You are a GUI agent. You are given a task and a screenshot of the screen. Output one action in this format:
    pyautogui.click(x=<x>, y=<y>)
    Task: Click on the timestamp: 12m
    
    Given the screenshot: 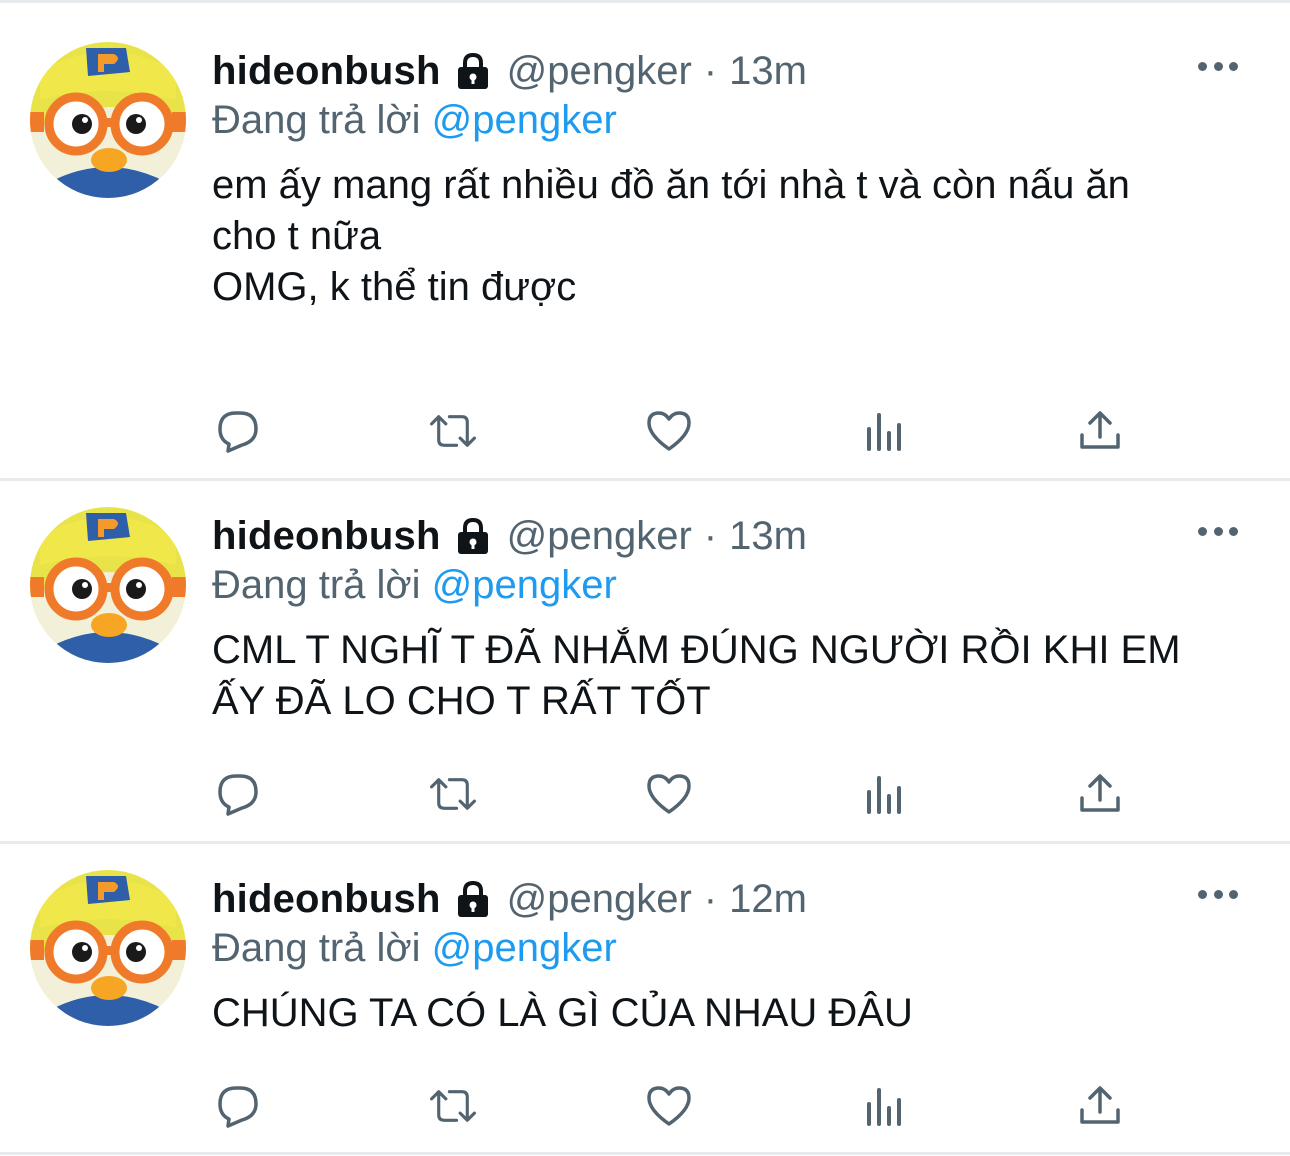 What is the action you would take?
    pyautogui.click(x=768, y=899)
    